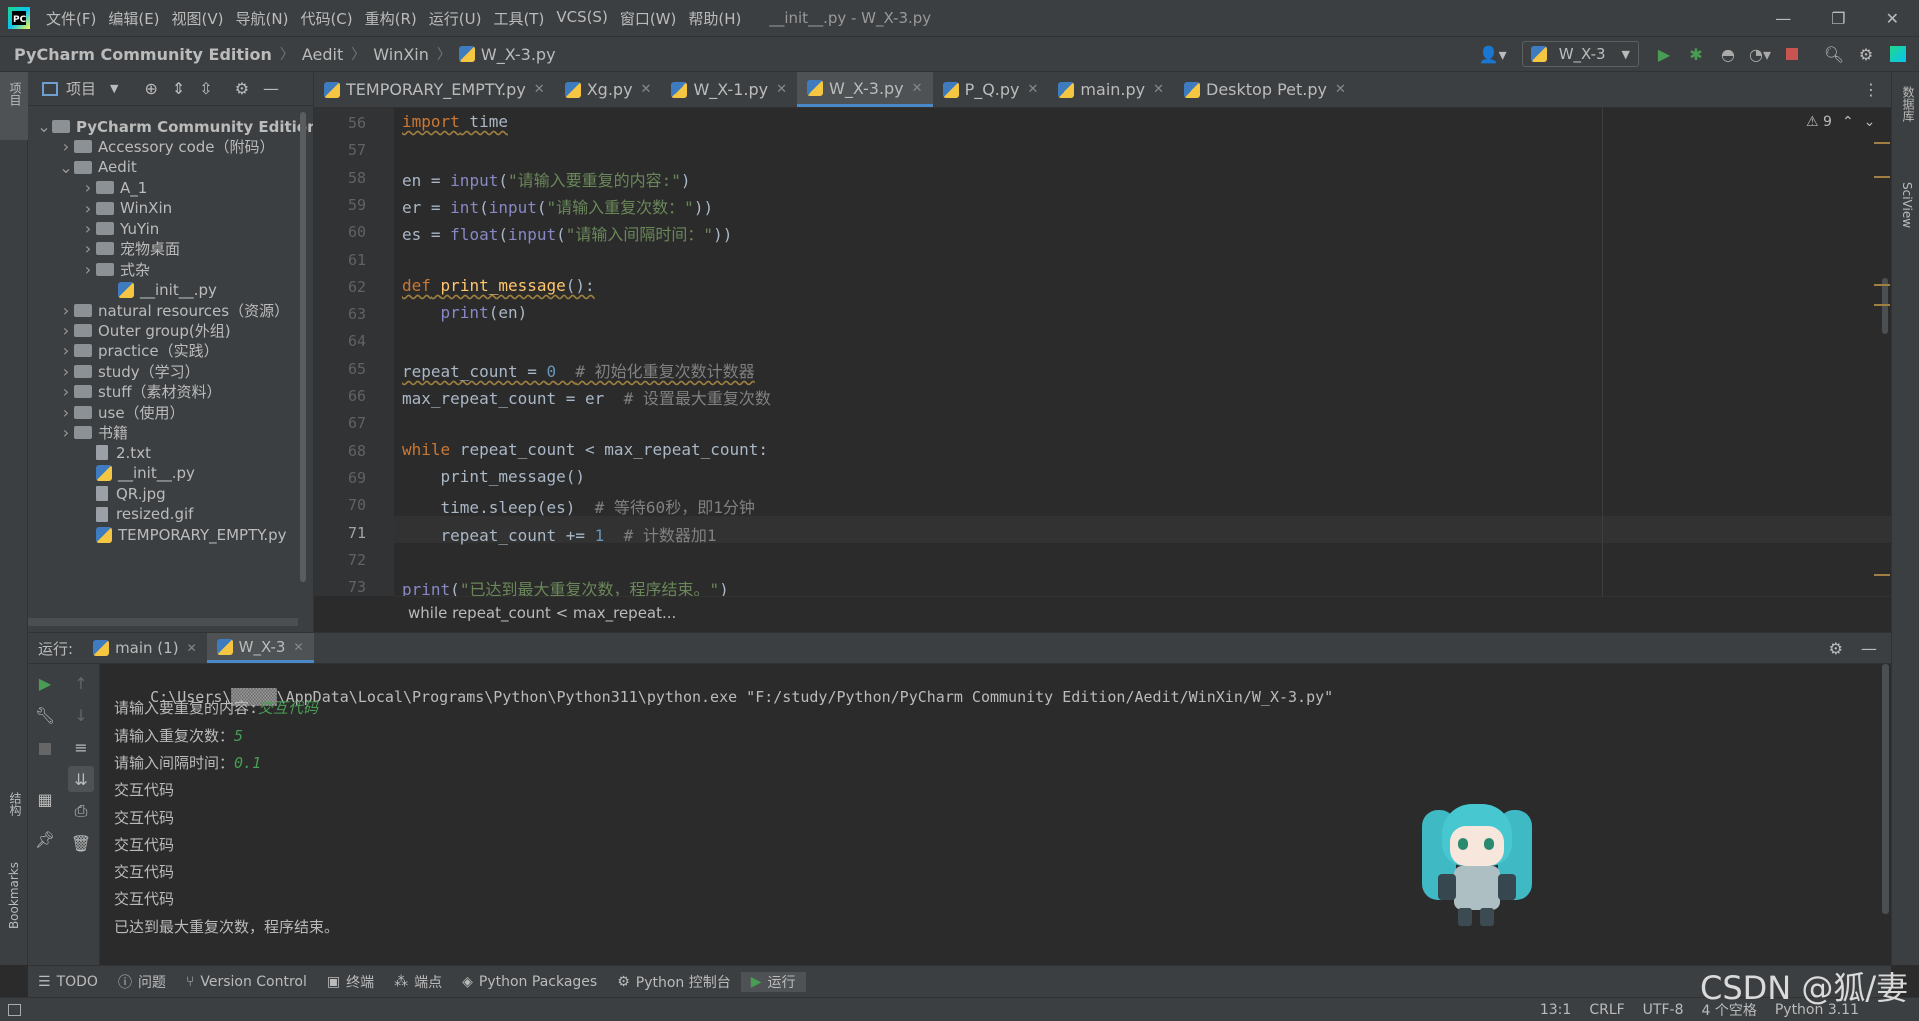  Describe the element at coordinates (1885, 789) in the screenshot. I see `console-scrollbar` at that location.